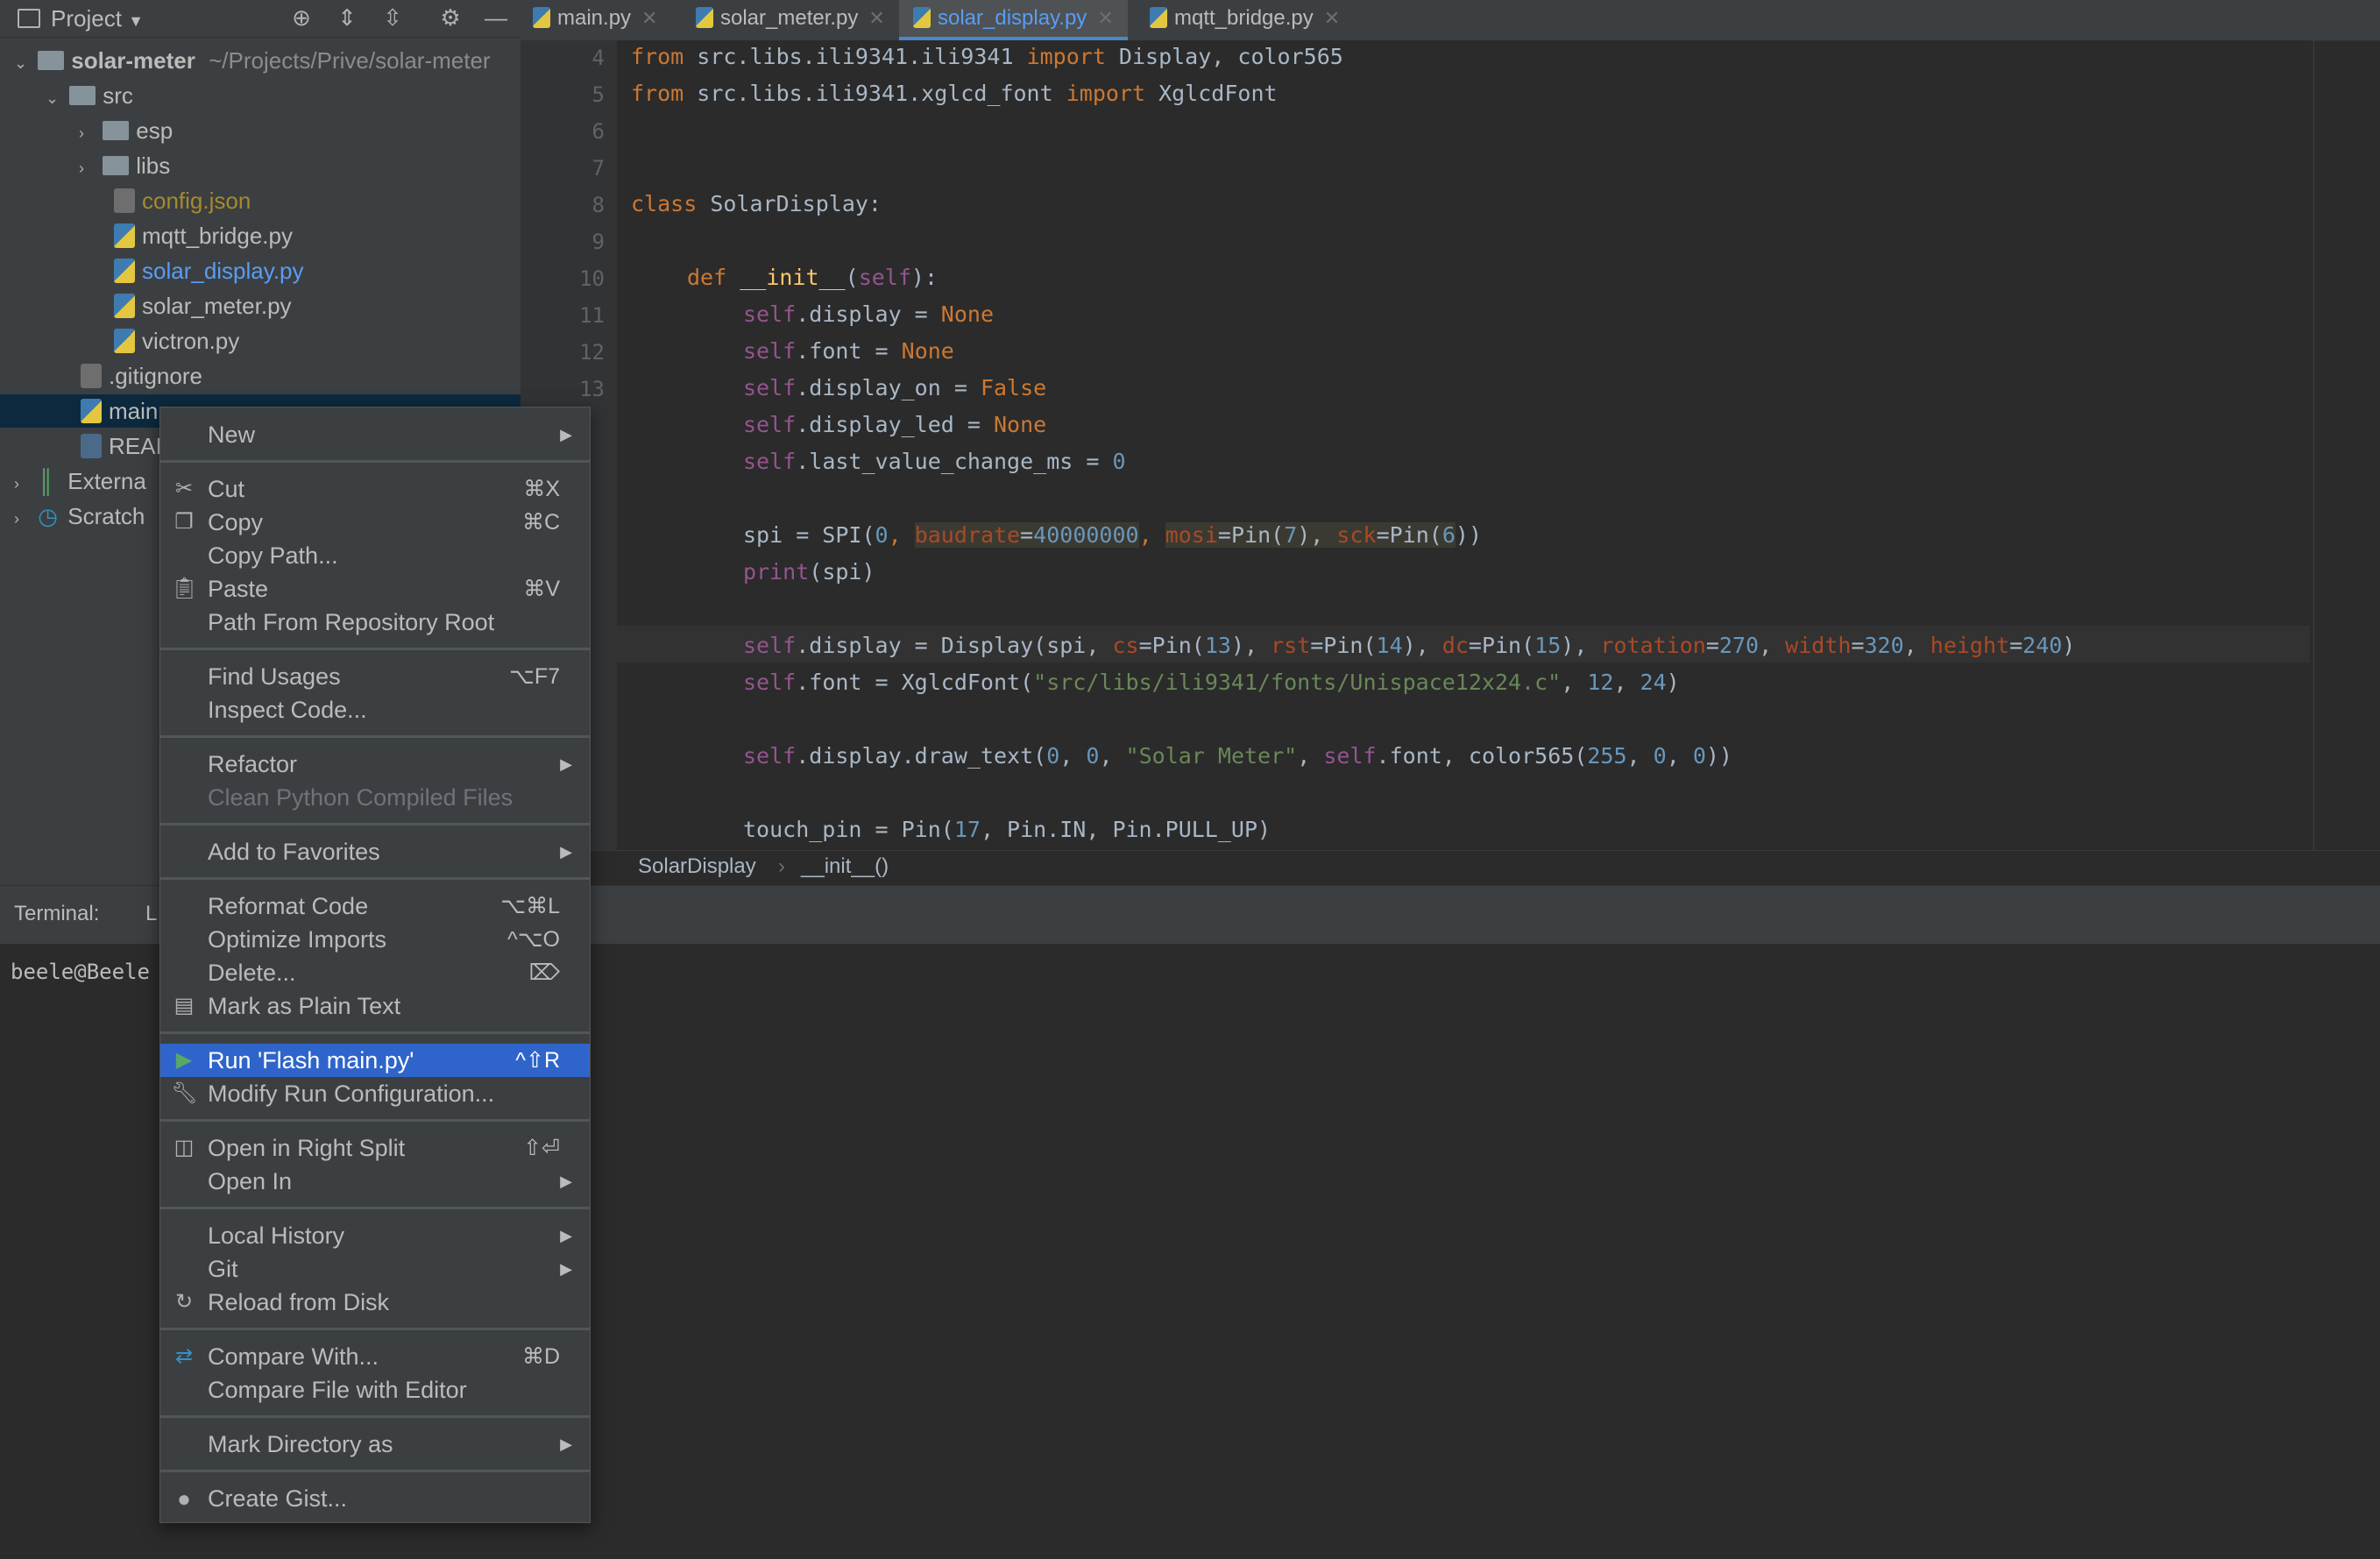 The image size is (2380, 1559). I want to click on tree-item-label: config.json, so click(196, 201).